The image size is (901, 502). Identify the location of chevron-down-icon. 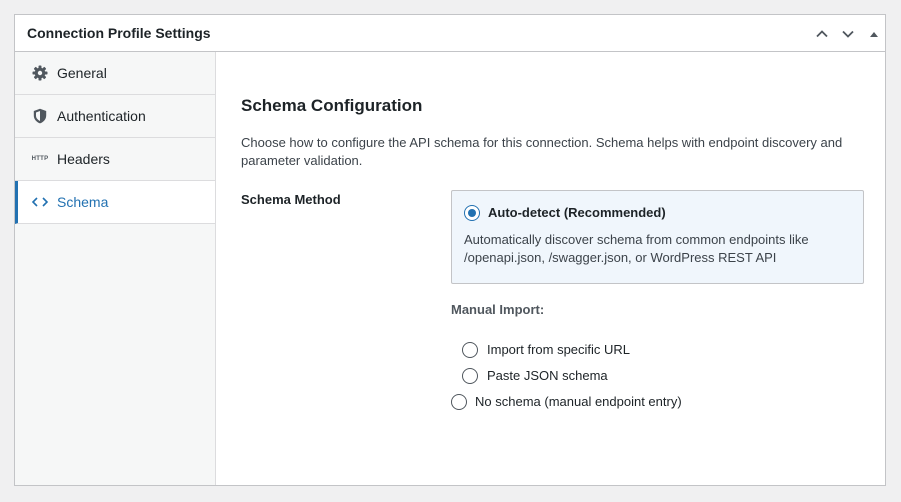
(848, 34).